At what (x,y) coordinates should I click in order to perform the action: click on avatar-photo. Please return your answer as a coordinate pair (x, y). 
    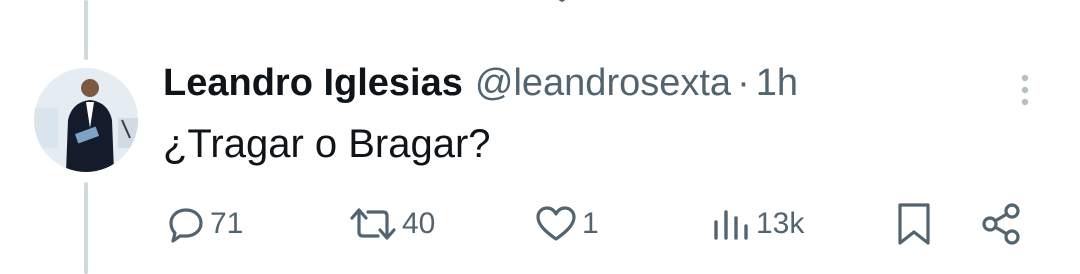
    Looking at the image, I should click on (86, 120).